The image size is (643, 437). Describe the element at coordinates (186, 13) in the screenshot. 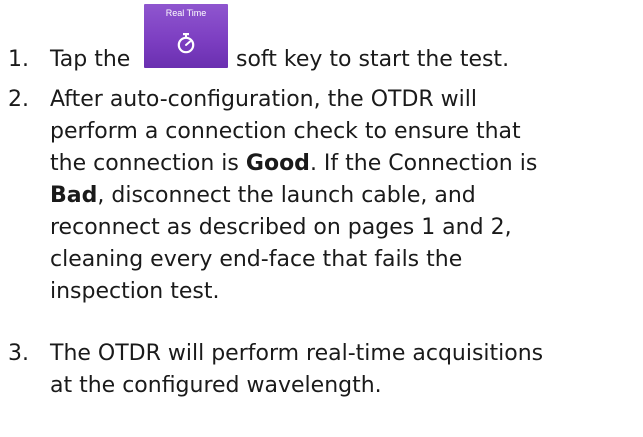

I see `real-time-softkey-label: Real Time` at that location.